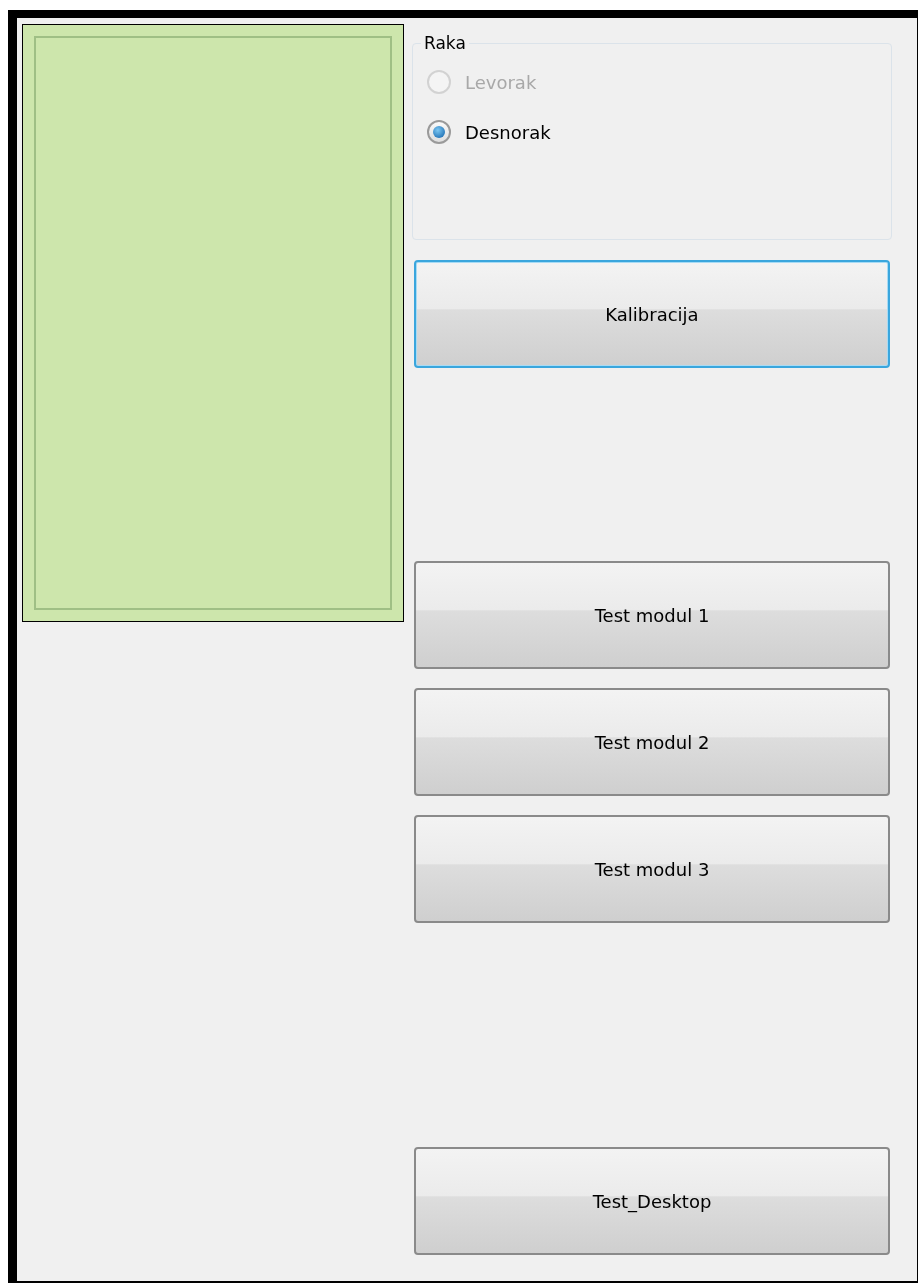  I want to click on test-module-button: Test modul 1, so click(652, 615).